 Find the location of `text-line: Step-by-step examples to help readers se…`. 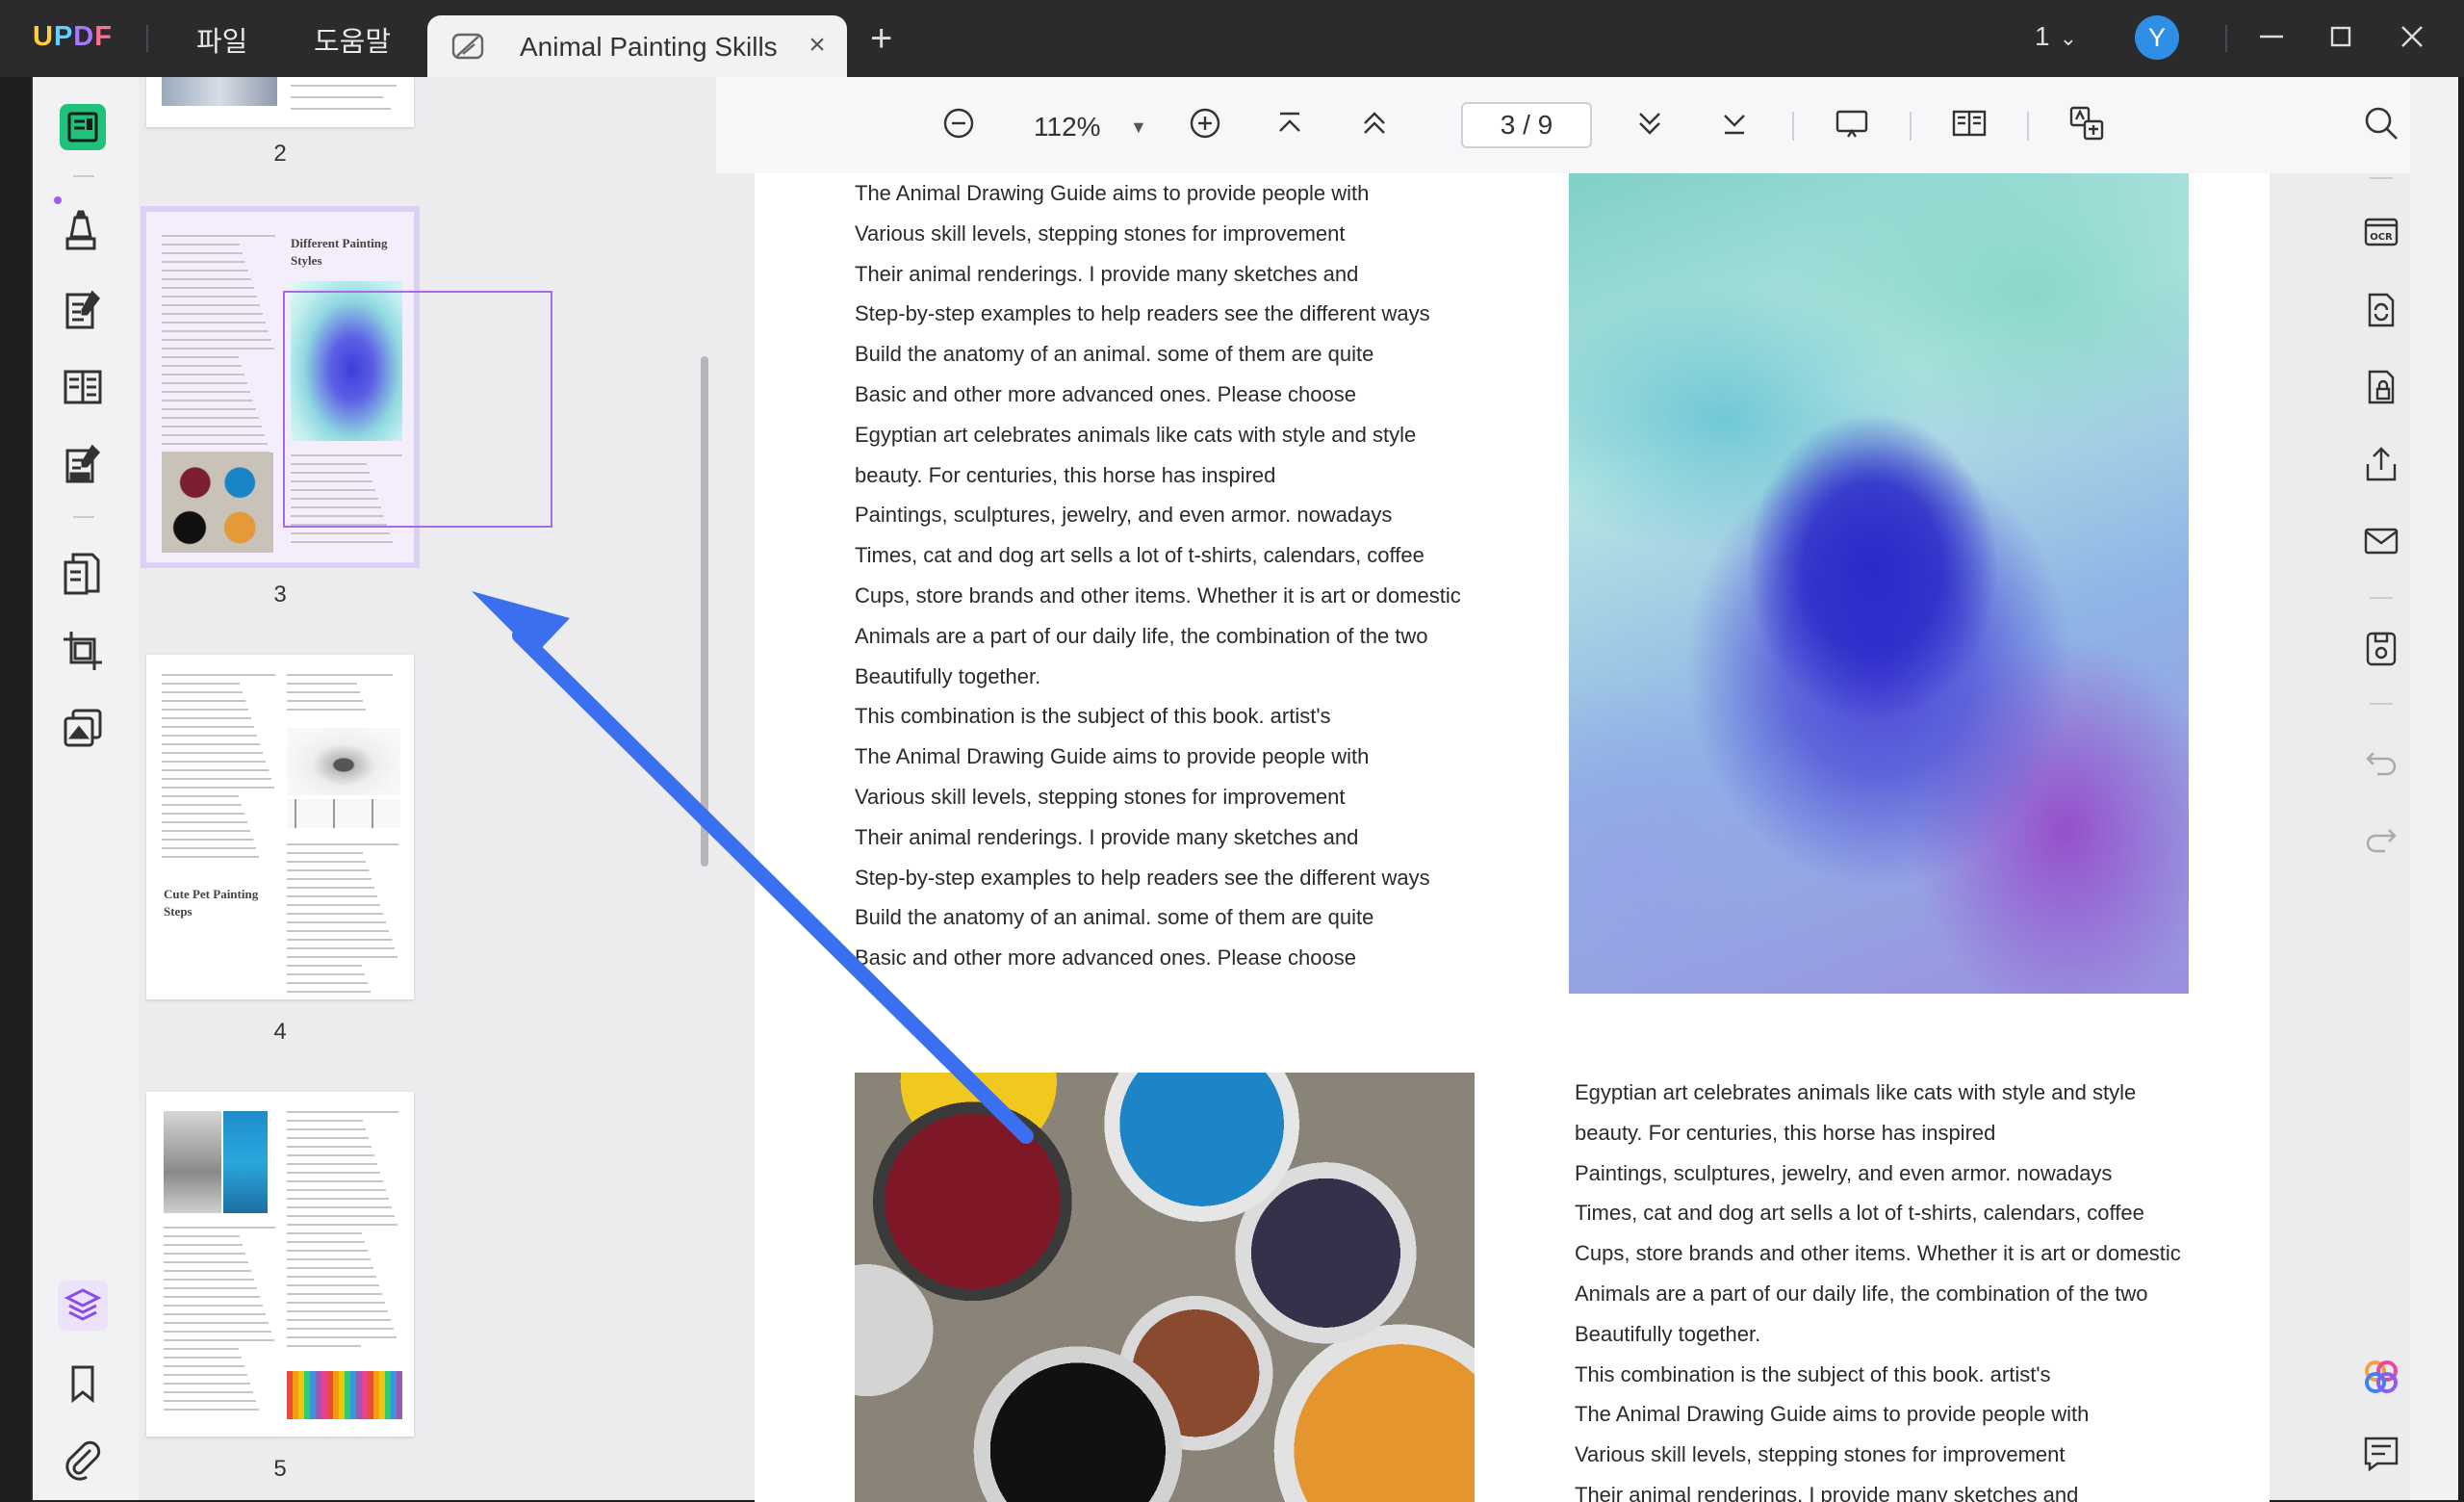

text-line: Step-by-step examples to help readers se… is located at coordinates (1142, 877).